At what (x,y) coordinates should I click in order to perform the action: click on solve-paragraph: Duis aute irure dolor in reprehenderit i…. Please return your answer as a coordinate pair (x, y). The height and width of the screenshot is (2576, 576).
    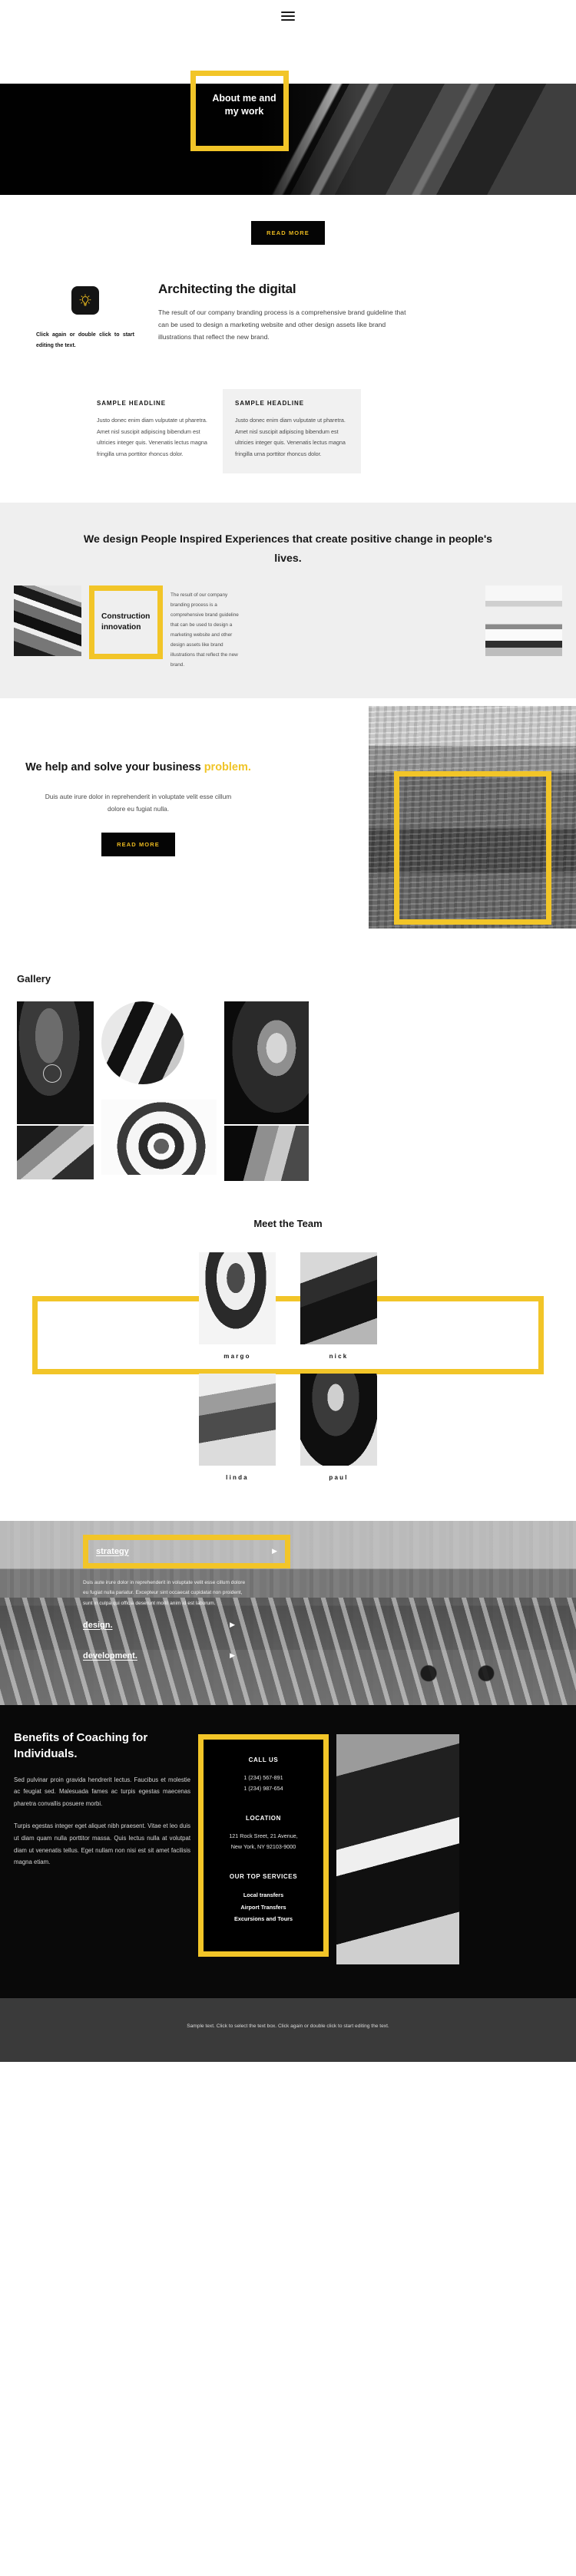
    Looking at the image, I should click on (138, 803).